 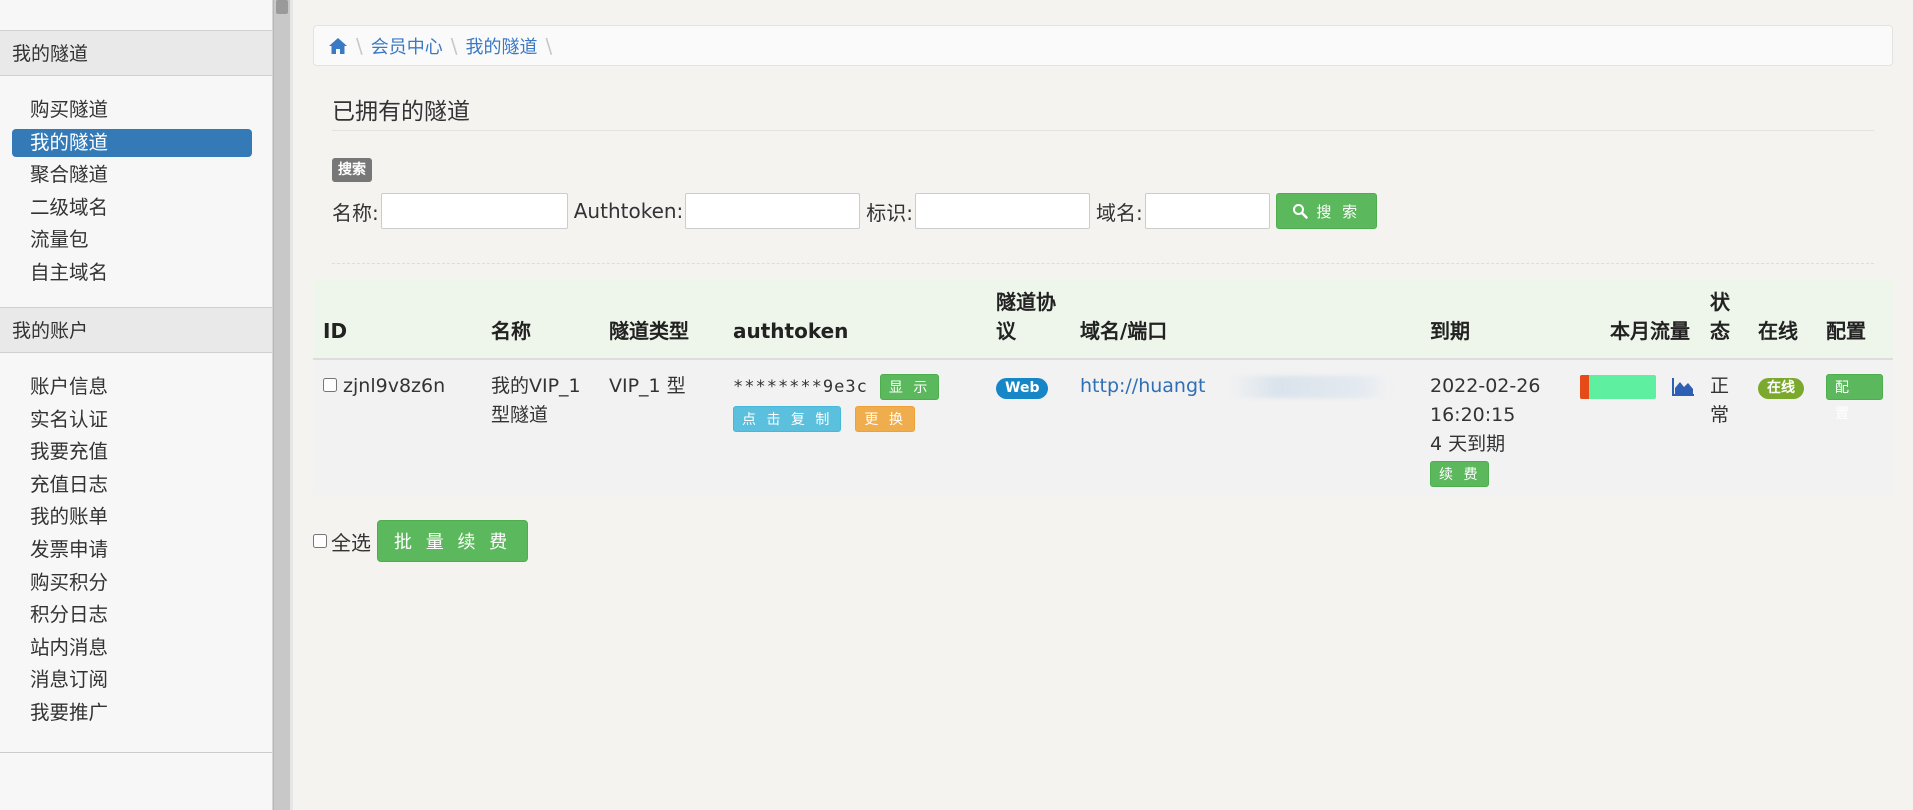 What do you see at coordinates (661, 320) in the screenshot?
I see `column-header-type: 隧道类型` at bounding box center [661, 320].